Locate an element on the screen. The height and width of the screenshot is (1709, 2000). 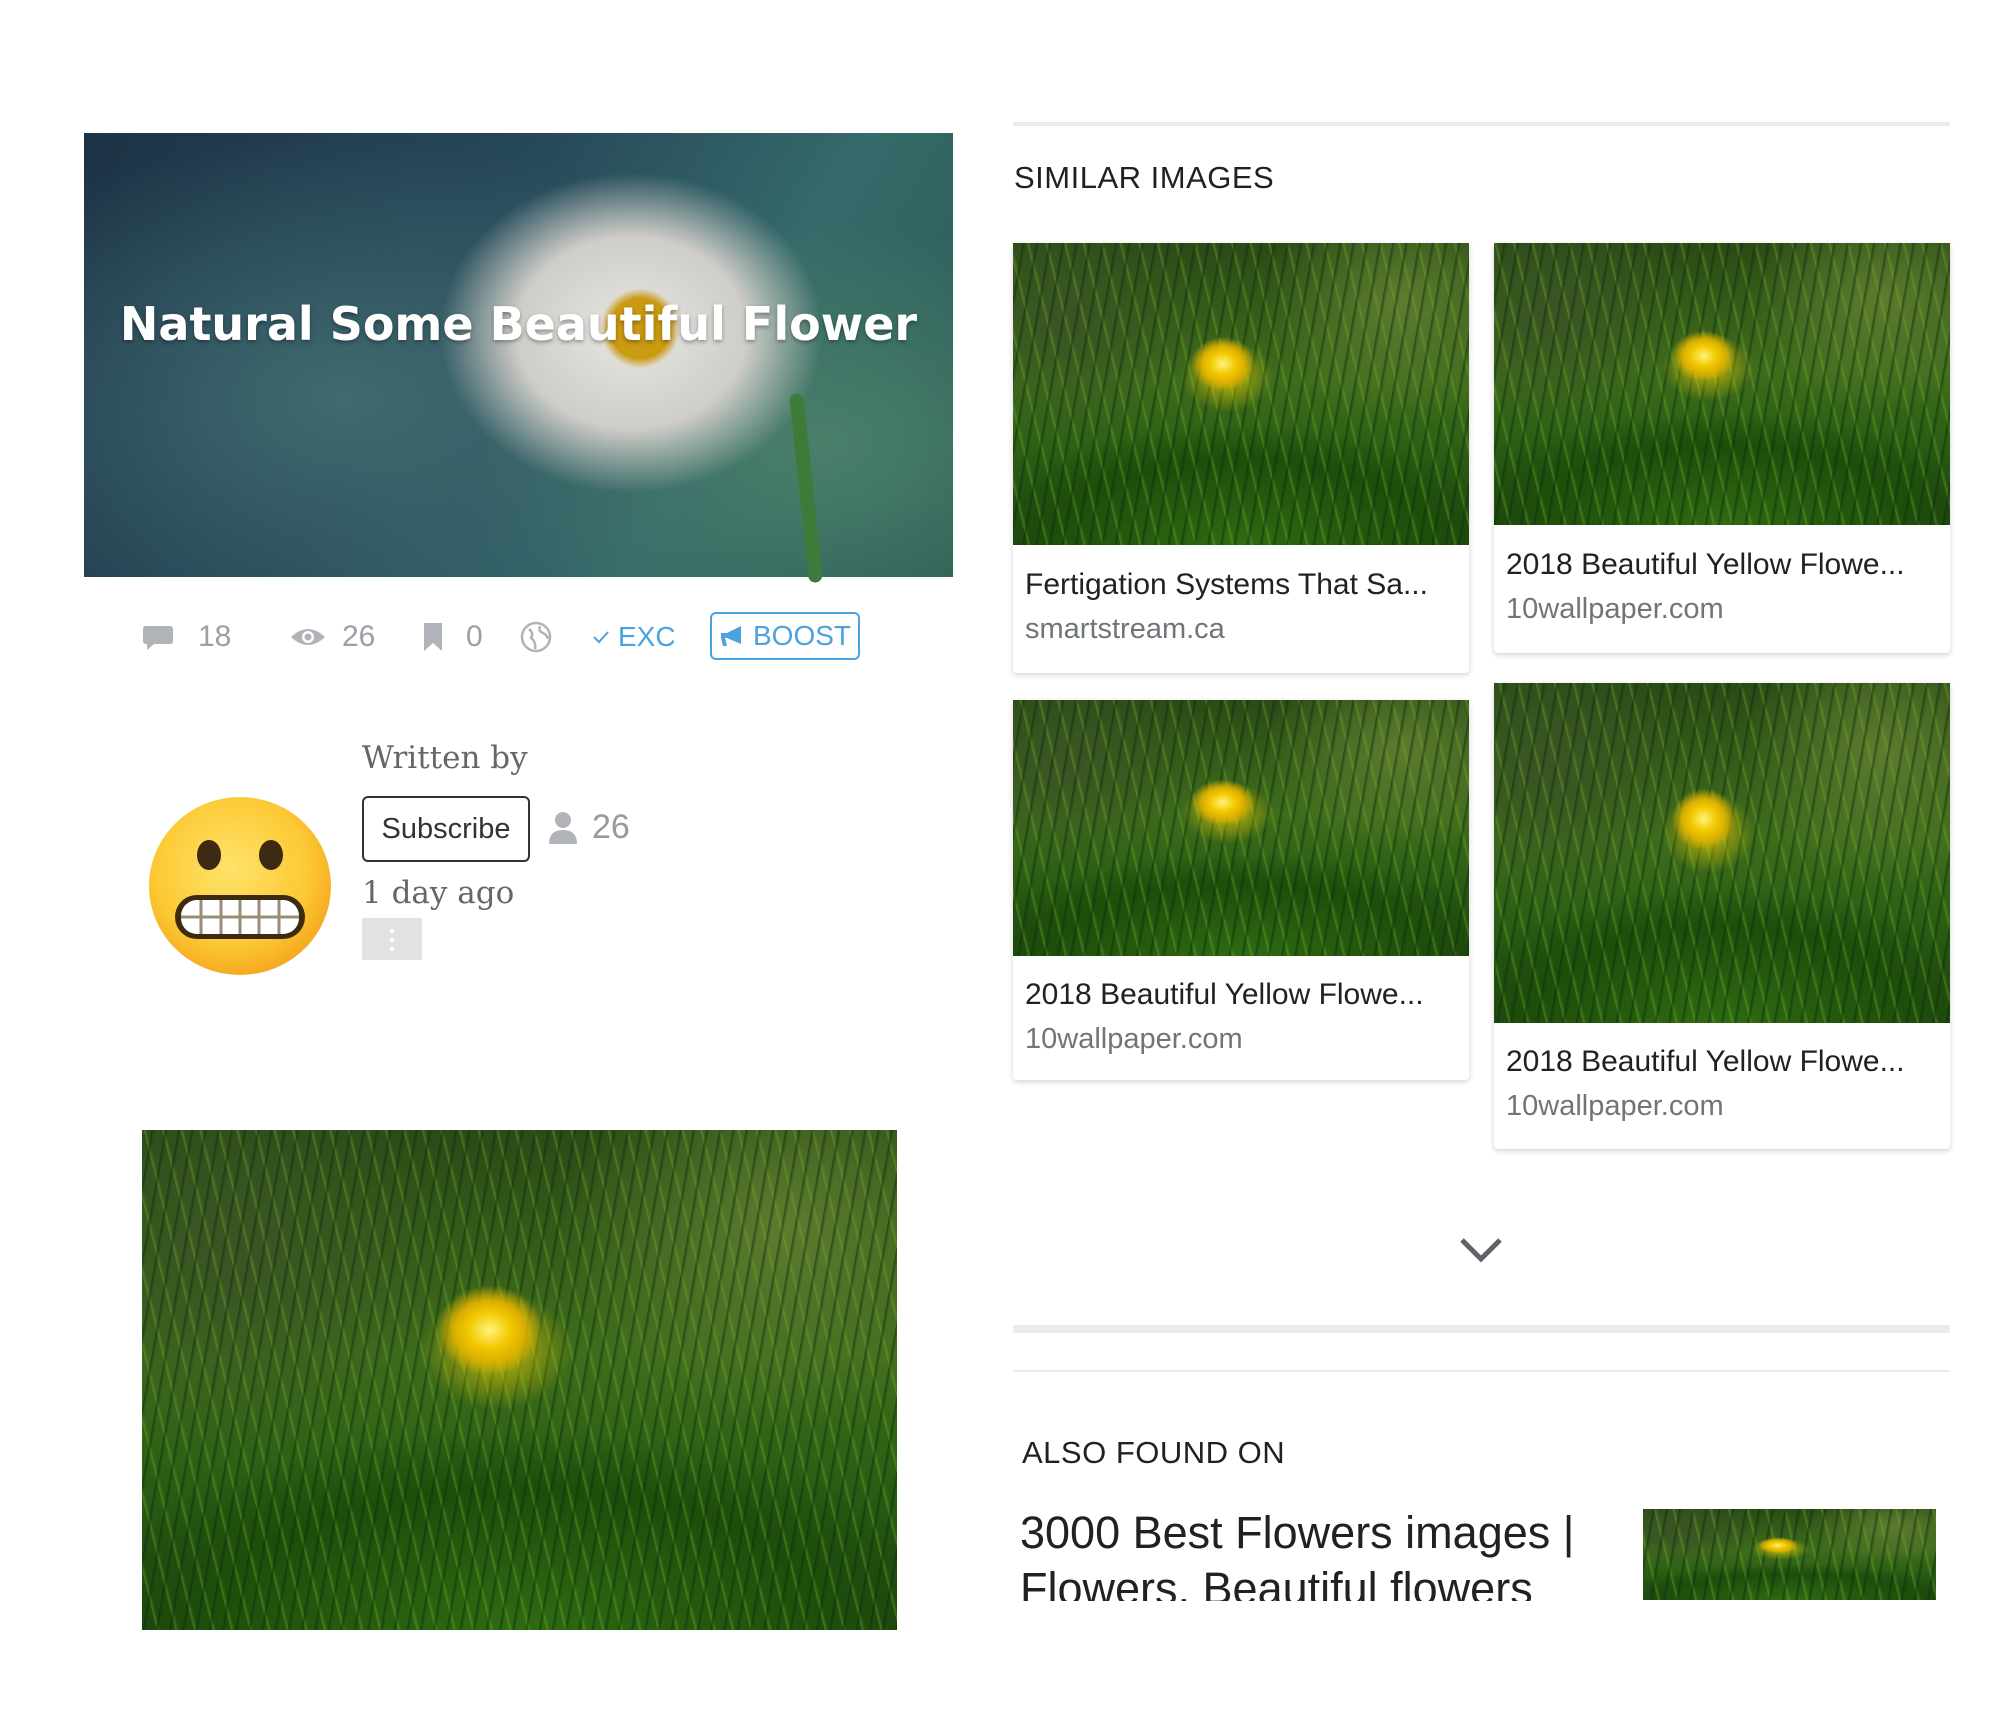
expand-more-button is located at coordinates (1481, 1250).